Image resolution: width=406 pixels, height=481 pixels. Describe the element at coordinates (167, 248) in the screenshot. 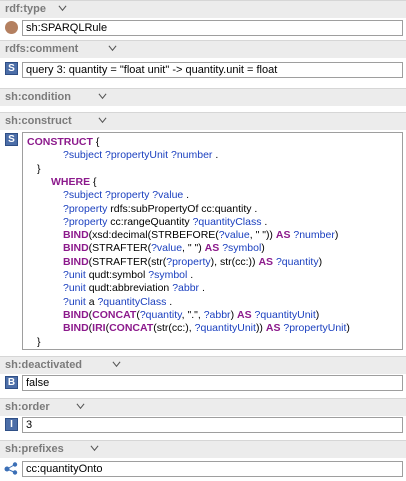

I see `code-token: ?value` at that location.